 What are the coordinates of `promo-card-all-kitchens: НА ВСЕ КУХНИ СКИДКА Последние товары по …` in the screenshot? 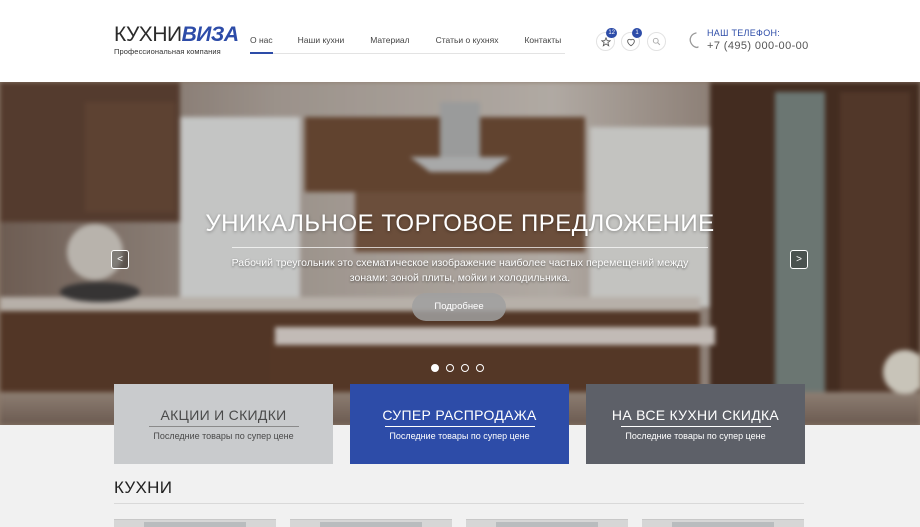 It's located at (695, 424).